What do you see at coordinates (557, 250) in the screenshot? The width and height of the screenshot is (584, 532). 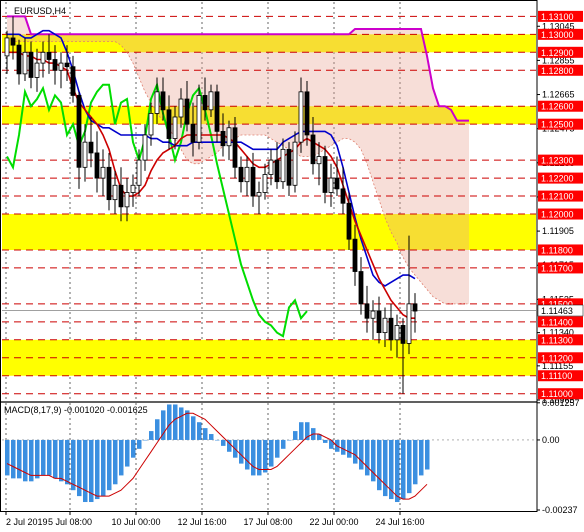 I see `level-label: 1.11800` at bounding box center [557, 250].